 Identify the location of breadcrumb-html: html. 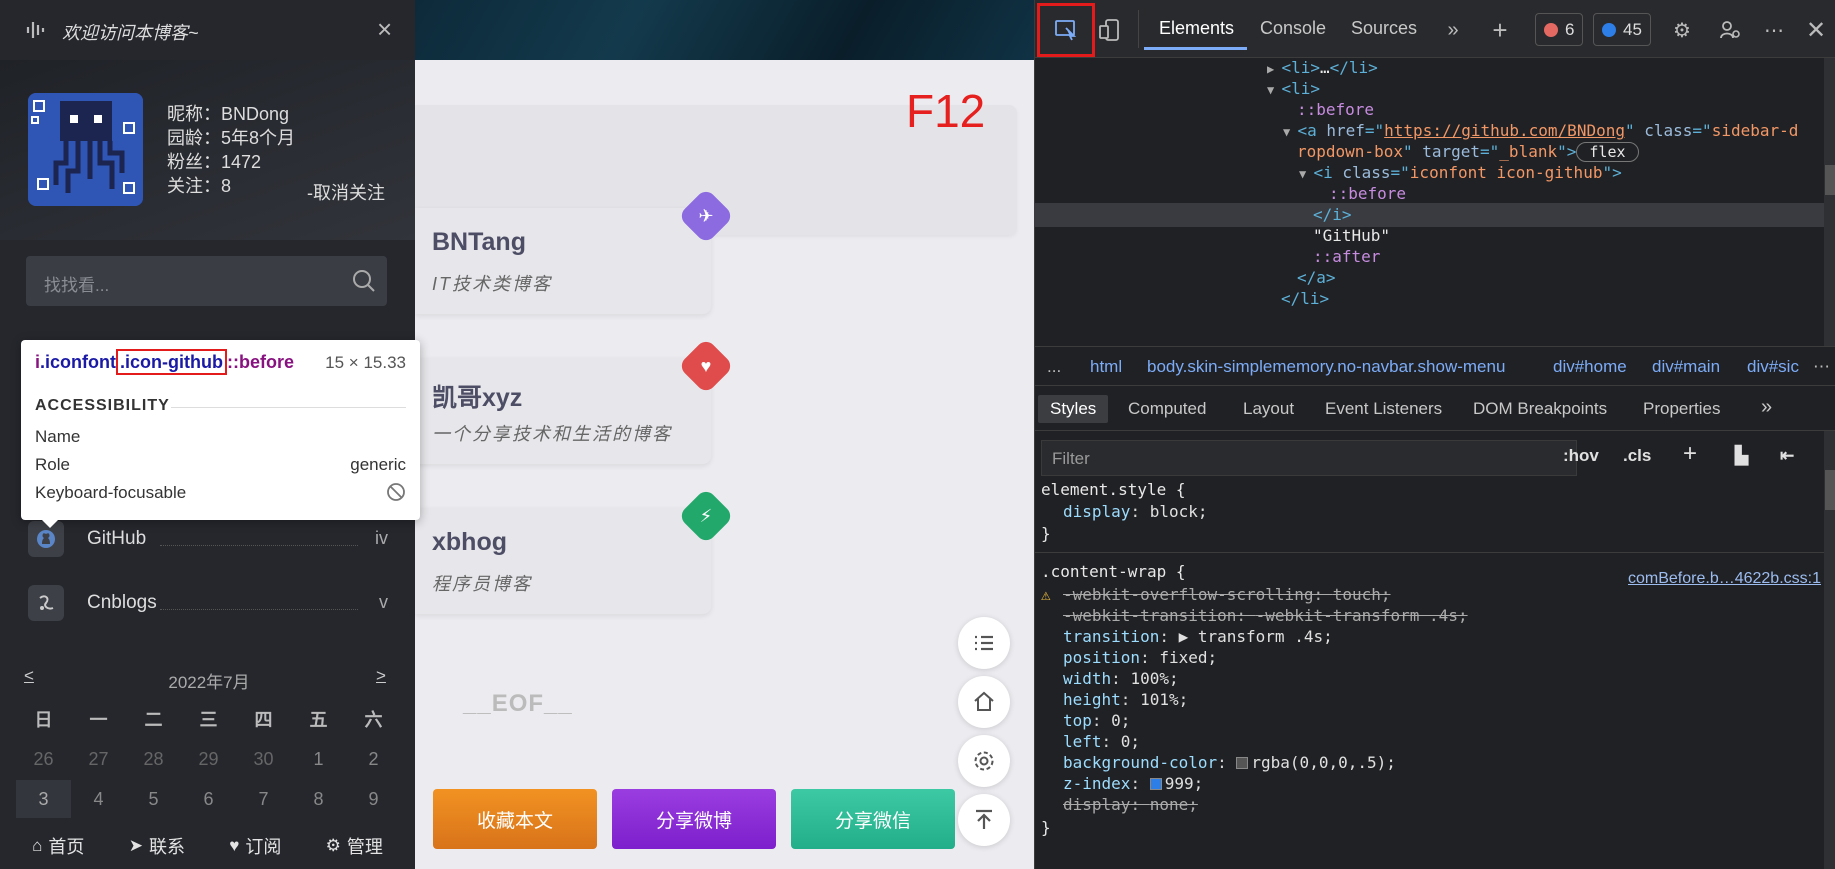
(1106, 367).